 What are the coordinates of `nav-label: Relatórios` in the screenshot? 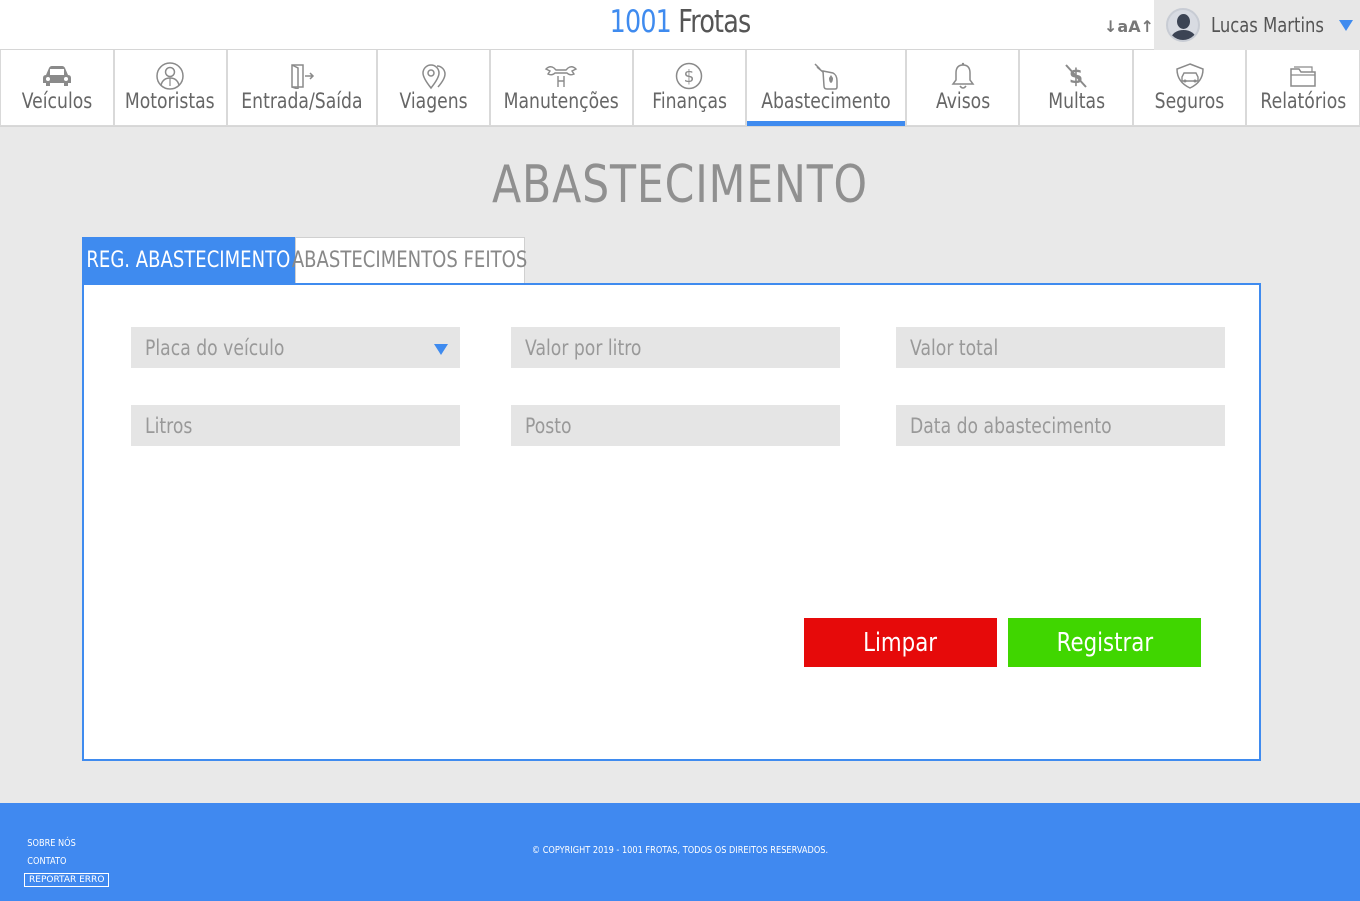 It's located at (1303, 101).